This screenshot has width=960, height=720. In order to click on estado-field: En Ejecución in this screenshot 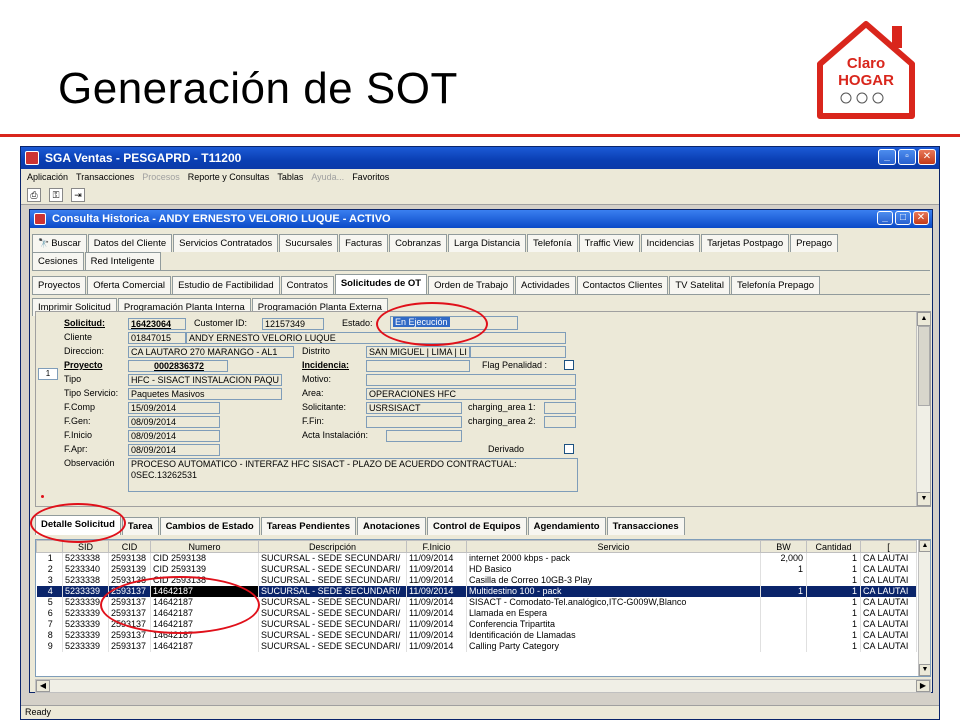, I will do `click(454, 323)`.